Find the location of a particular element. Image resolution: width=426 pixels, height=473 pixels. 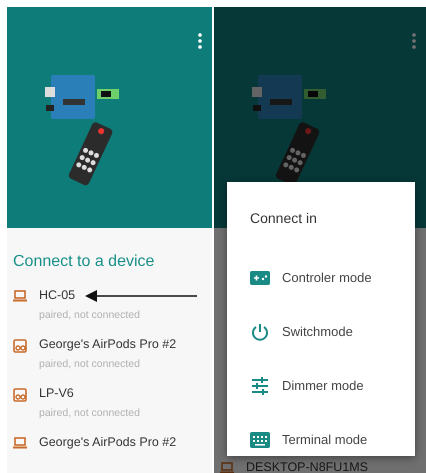

mode-option: Controler mode is located at coordinates (311, 278).